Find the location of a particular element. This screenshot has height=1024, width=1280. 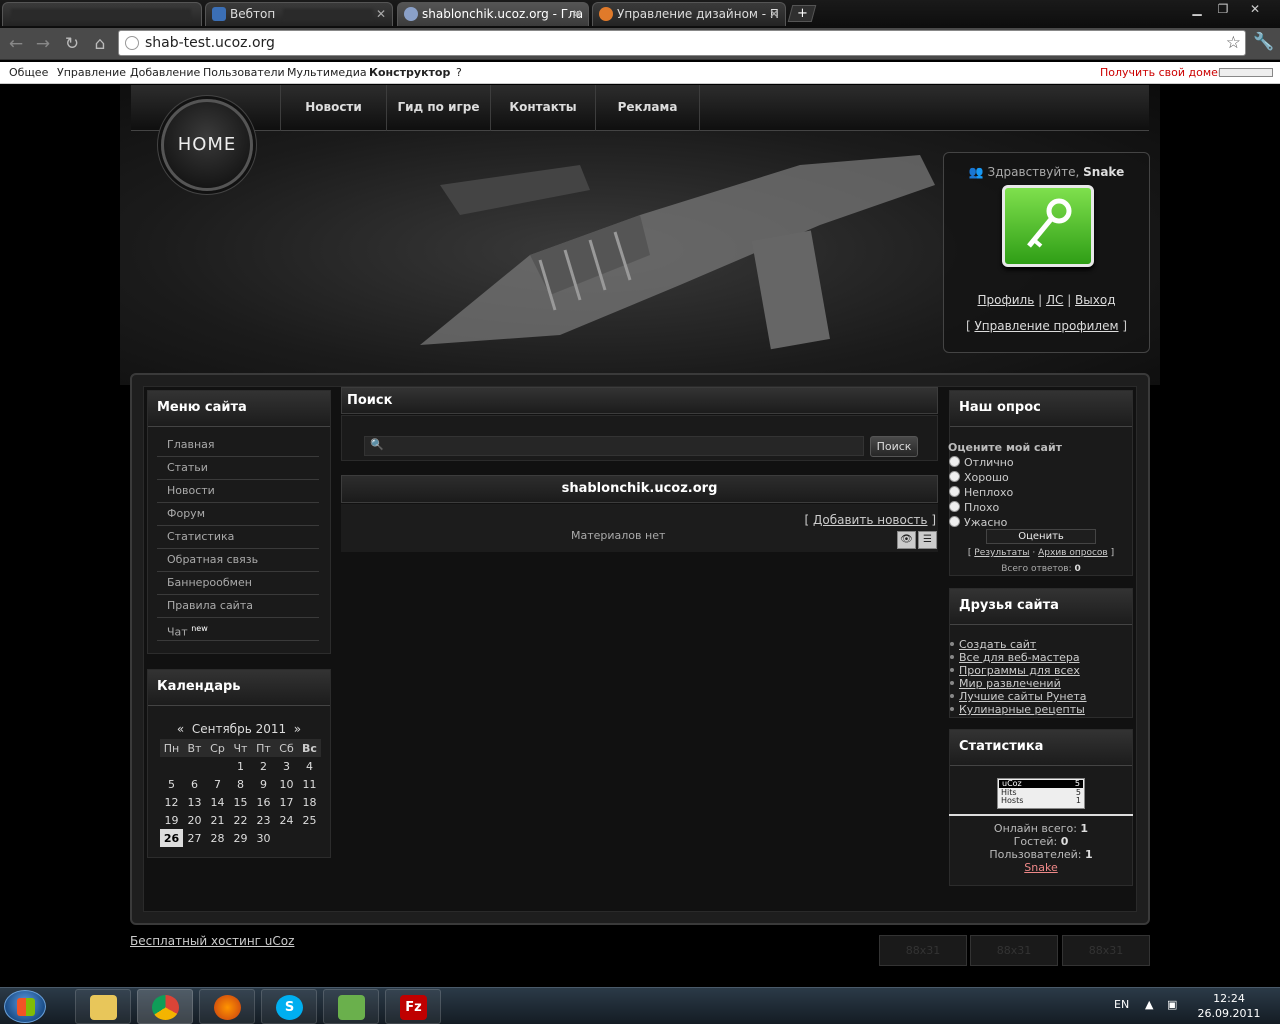

taskbar-app is located at coordinates (351, 1006).